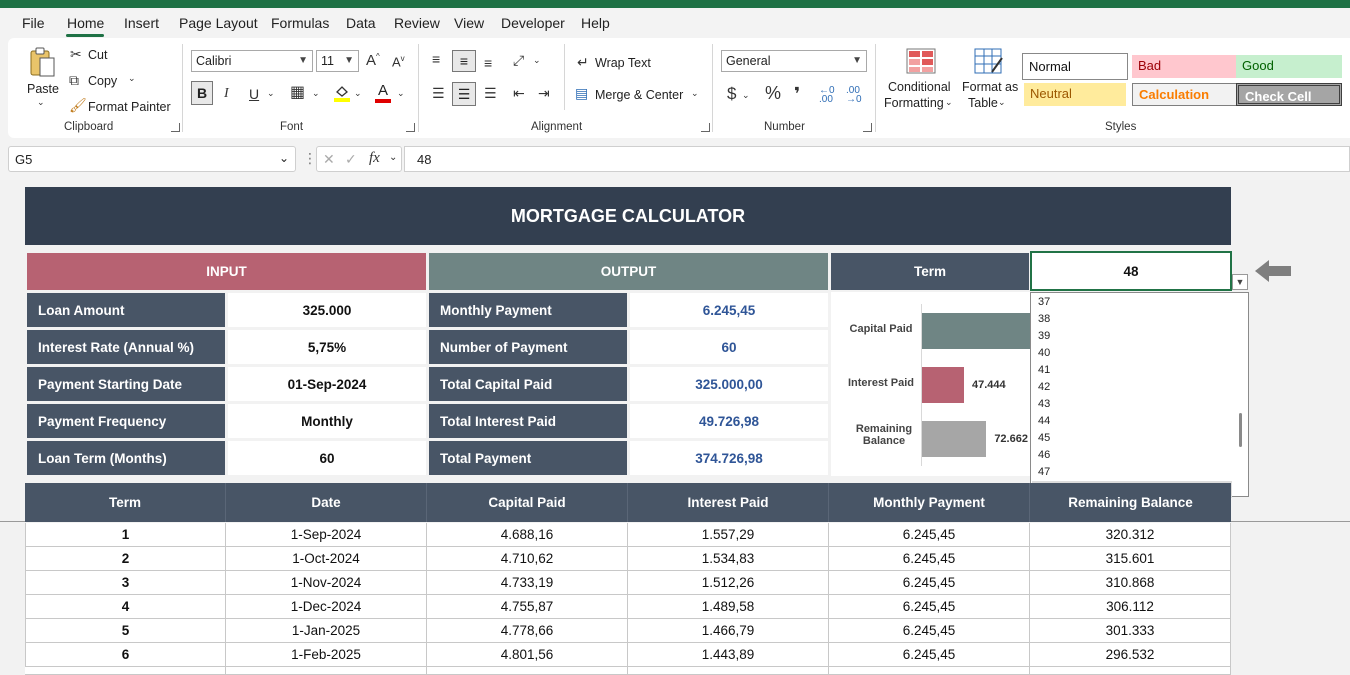  What do you see at coordinates (85, 23) in the screenshot?
I see `menu-home: Home` at bounding box center [85, 23].